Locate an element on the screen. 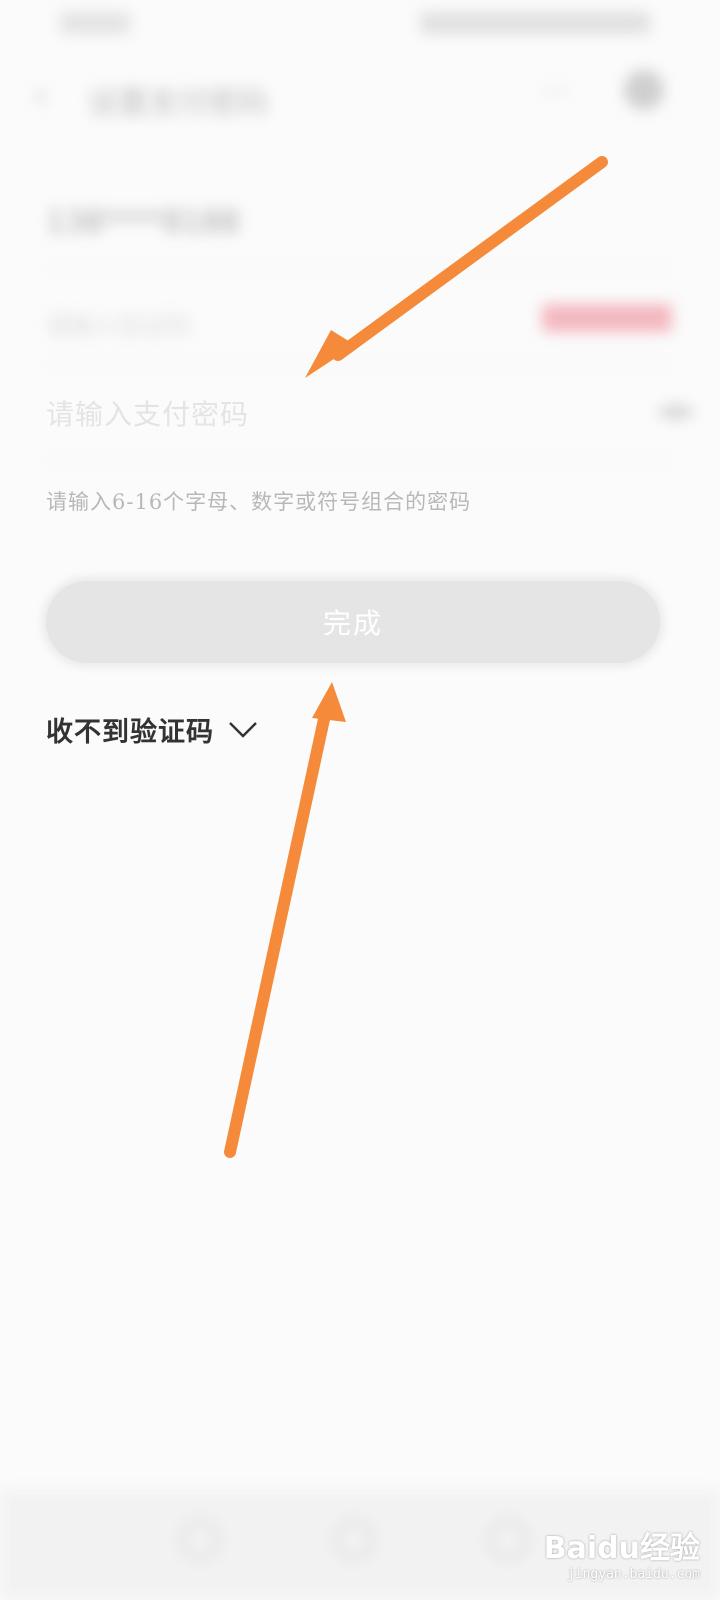  header: ‹ 设置支付密码 ··· is located at coordinates (360, 95).